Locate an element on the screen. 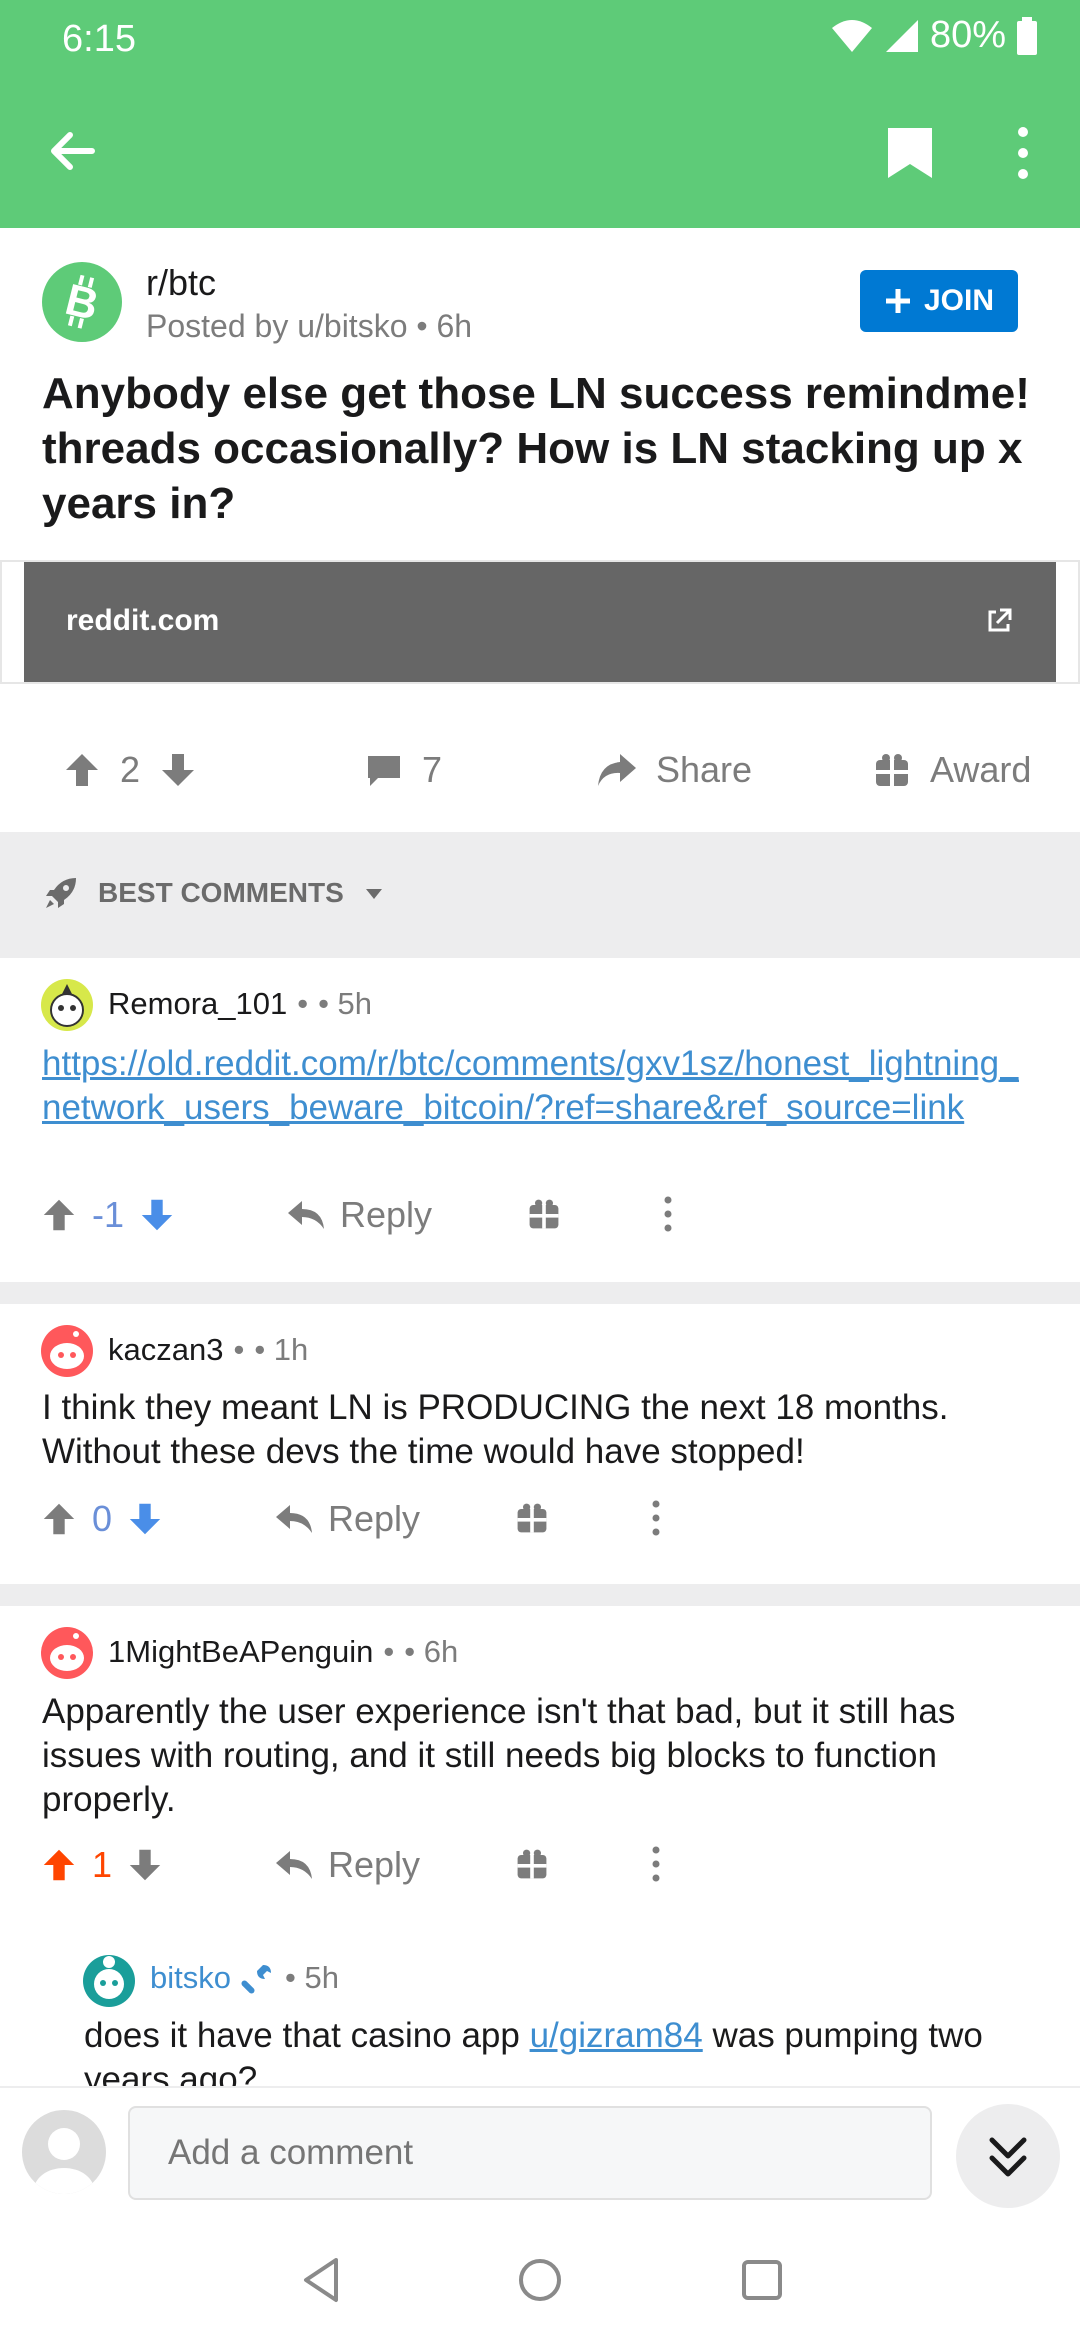 The image size is (1080, 2340). comment-sort-bar: BEST COMMENTS is located at coordinates (540, 895).